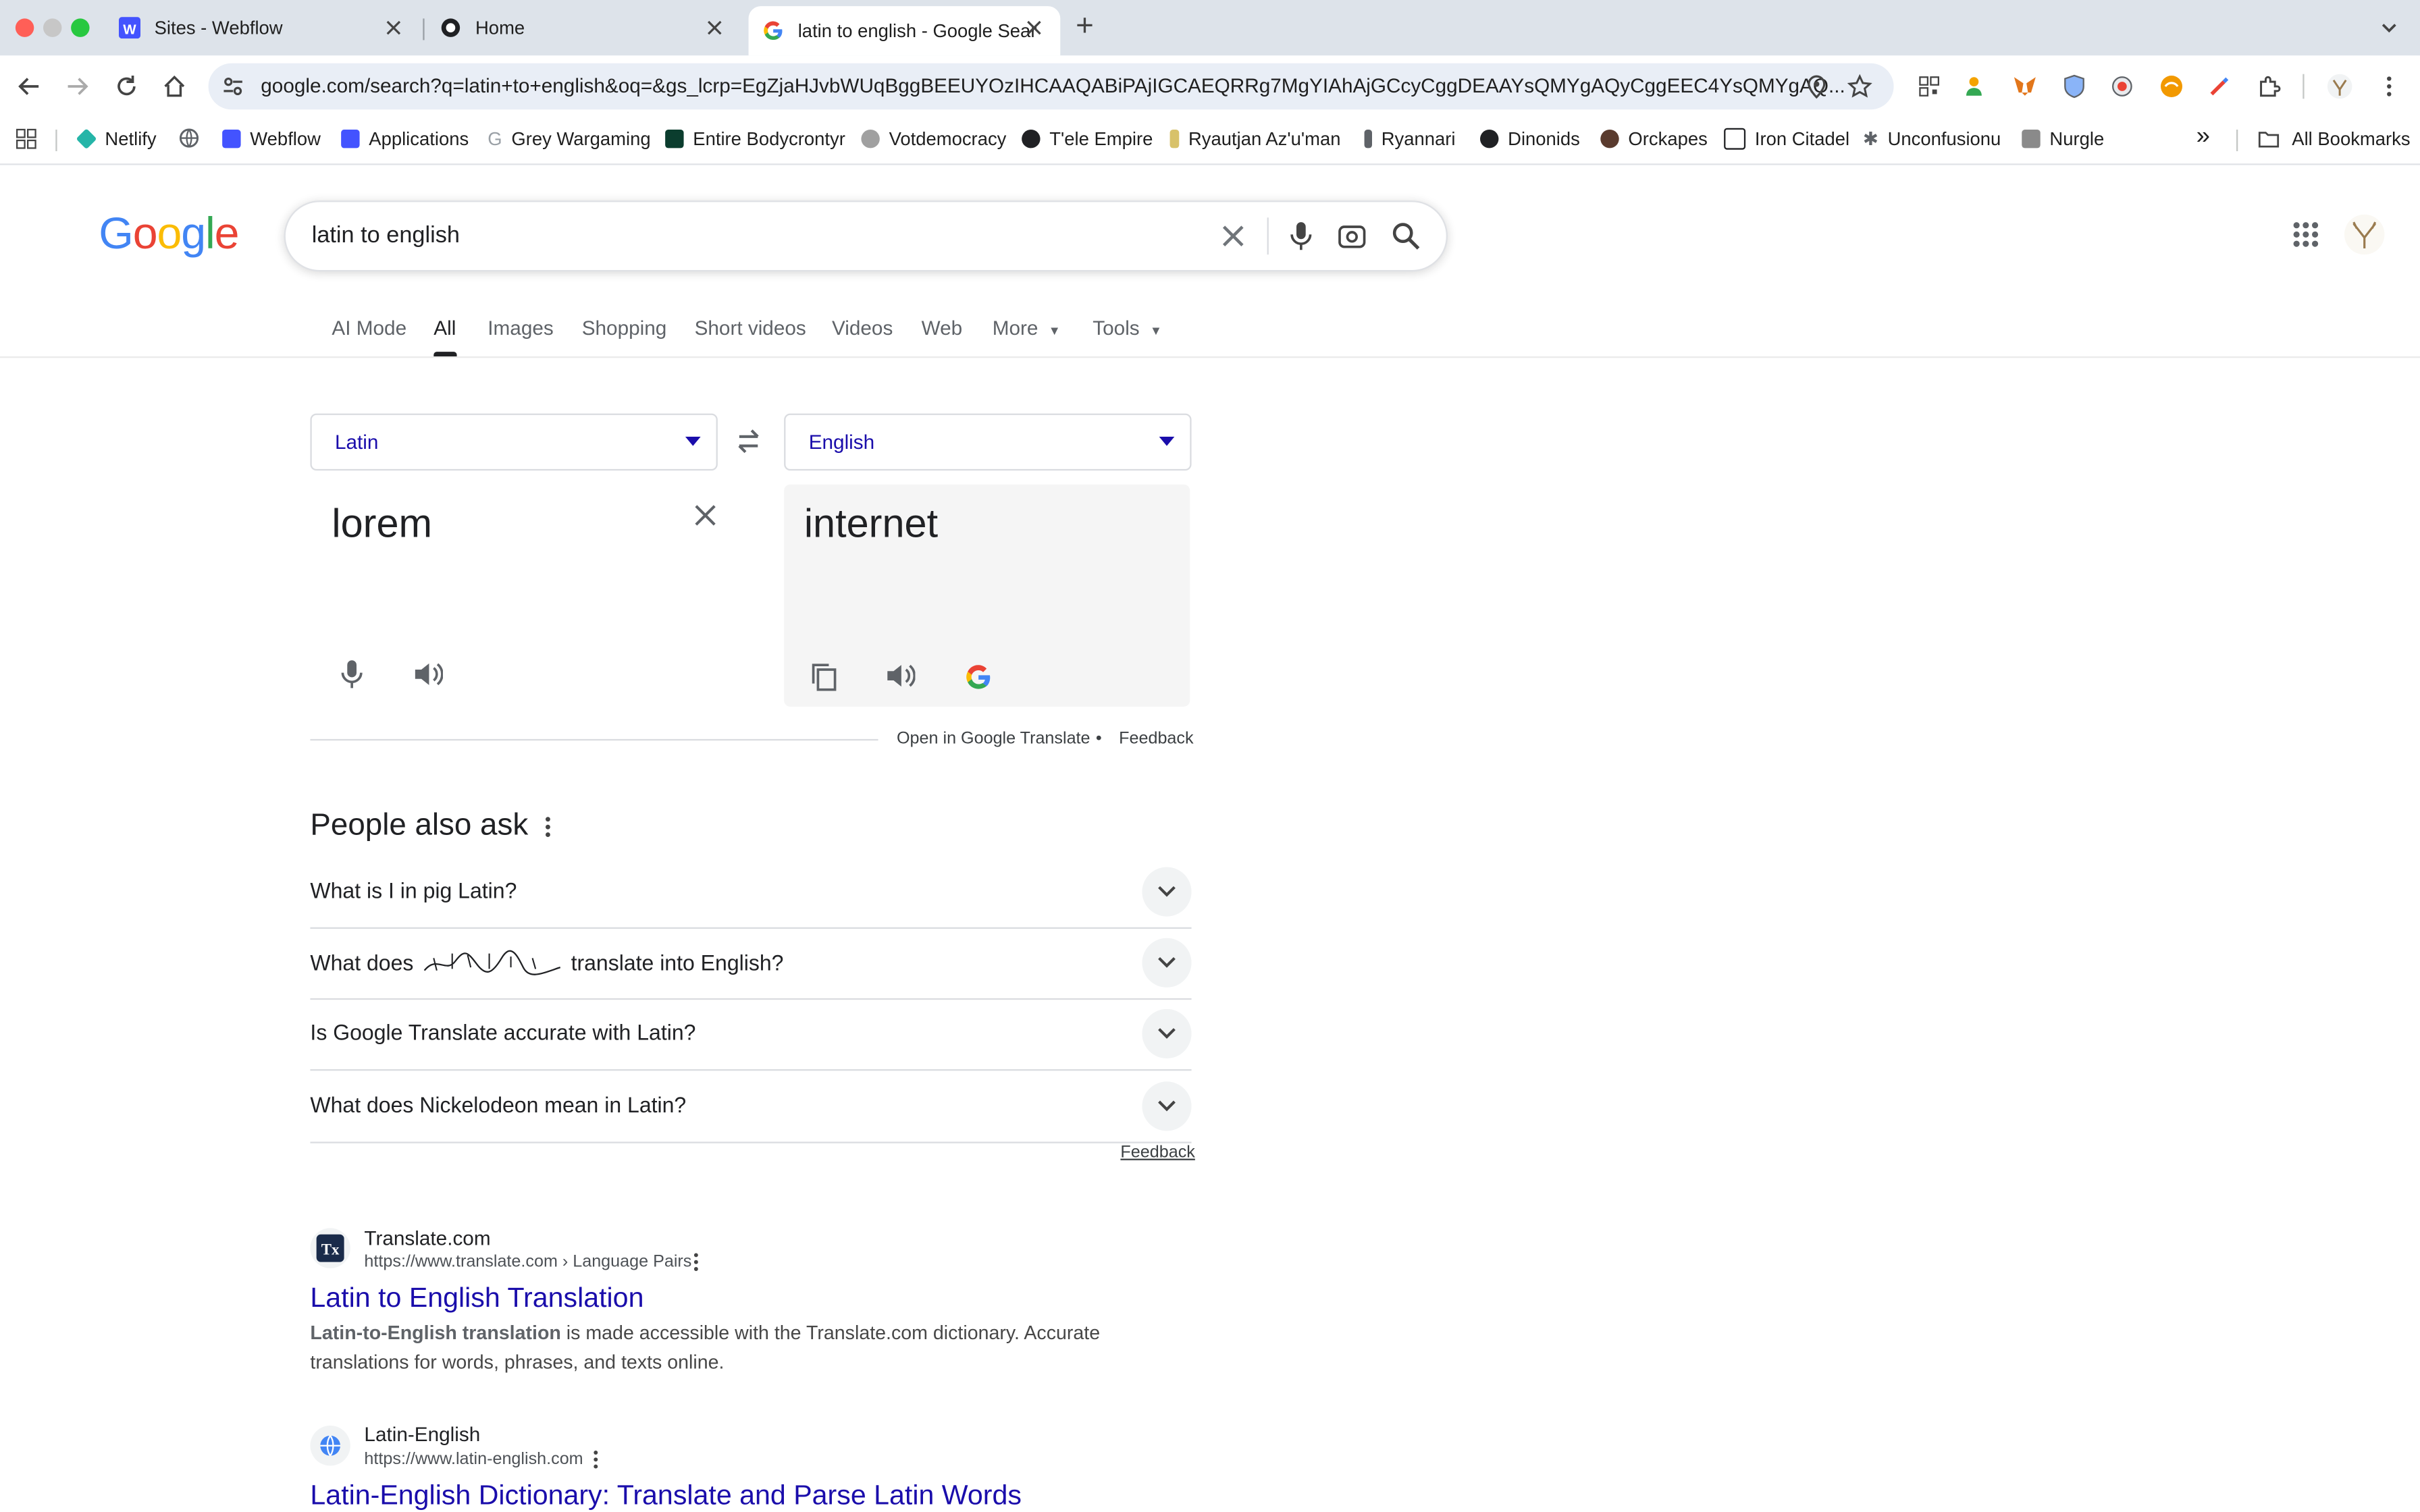 The width and height of the screenshot is (2420, 1512). I want to click on color-picker-icon, so click(2219, 87).